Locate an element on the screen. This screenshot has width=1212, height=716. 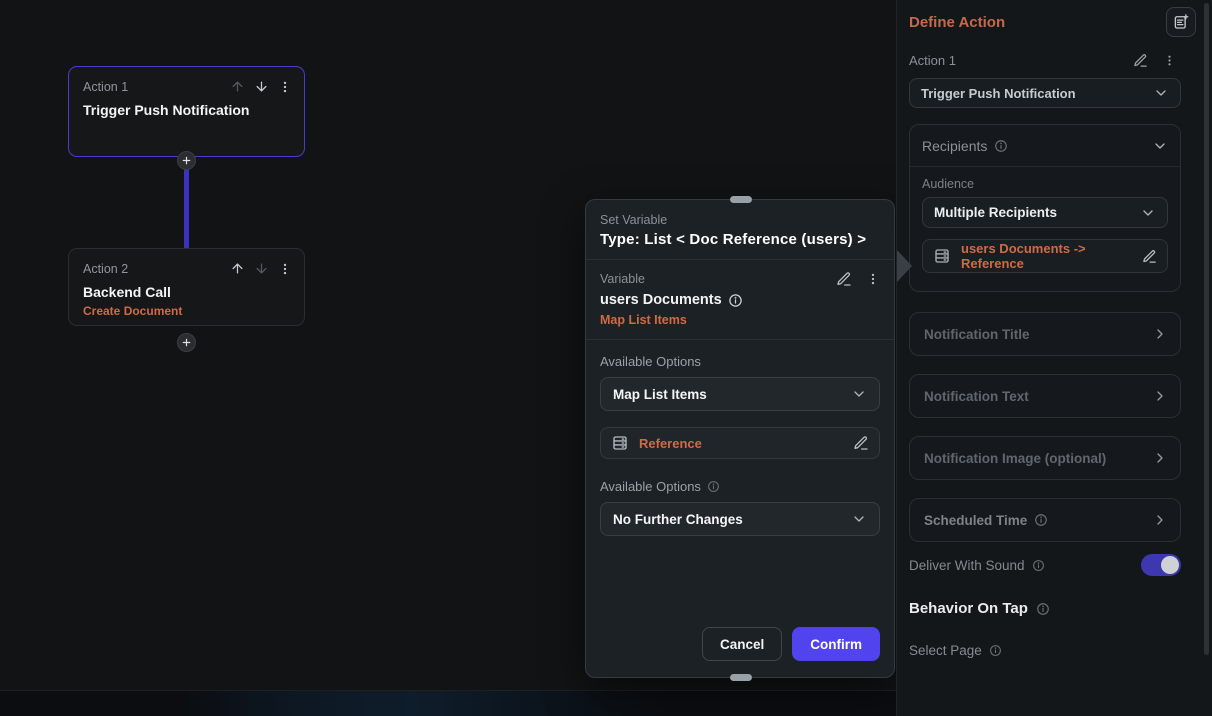
section-label: Notification Image (optional) is located at coordinates (1015, 458).